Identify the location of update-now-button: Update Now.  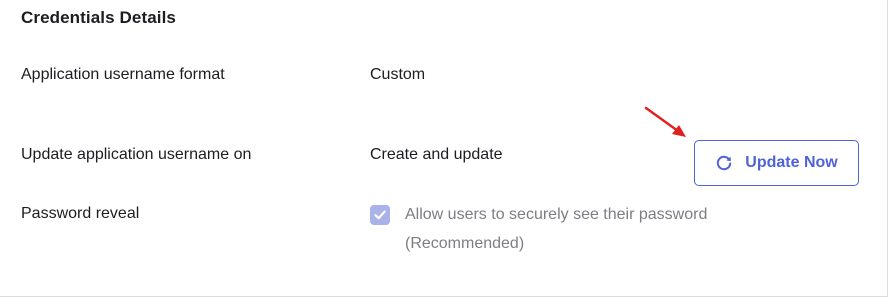
(776, 163).